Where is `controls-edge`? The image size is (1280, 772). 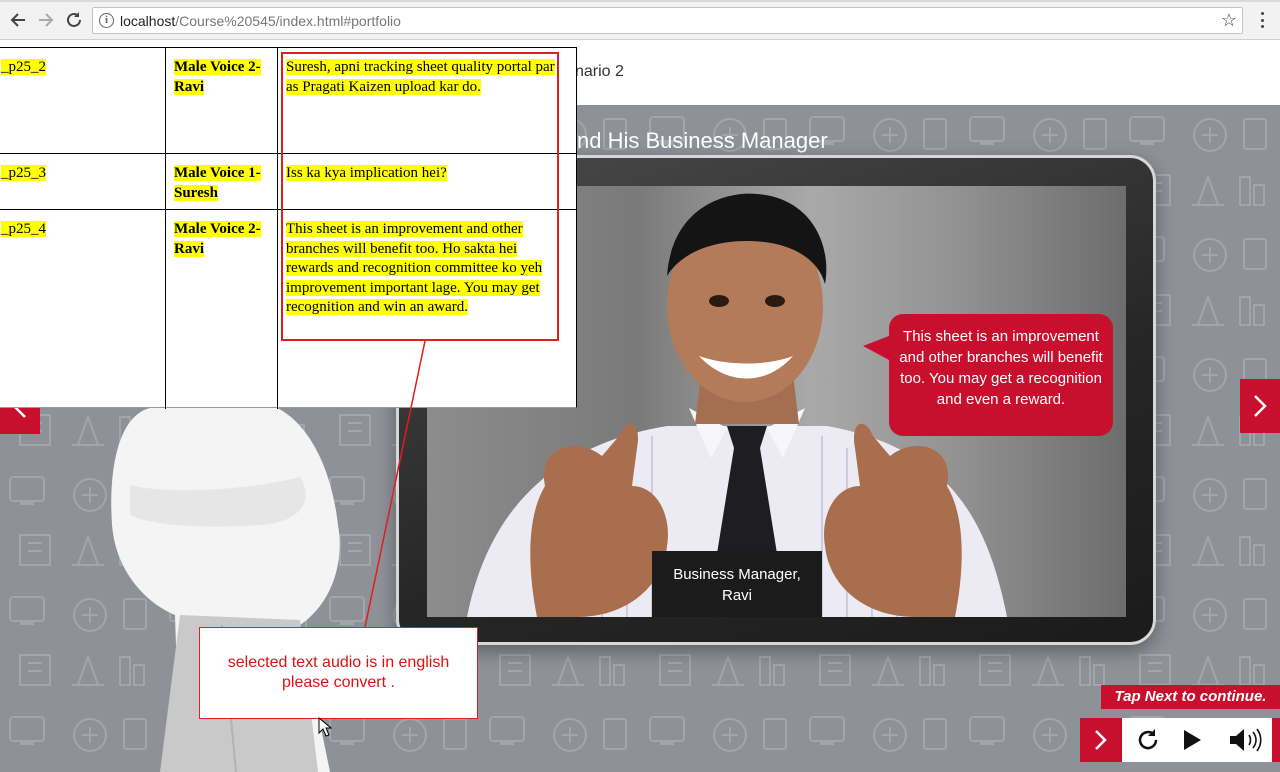
controls-edge is located at coordinates (1276, 740).